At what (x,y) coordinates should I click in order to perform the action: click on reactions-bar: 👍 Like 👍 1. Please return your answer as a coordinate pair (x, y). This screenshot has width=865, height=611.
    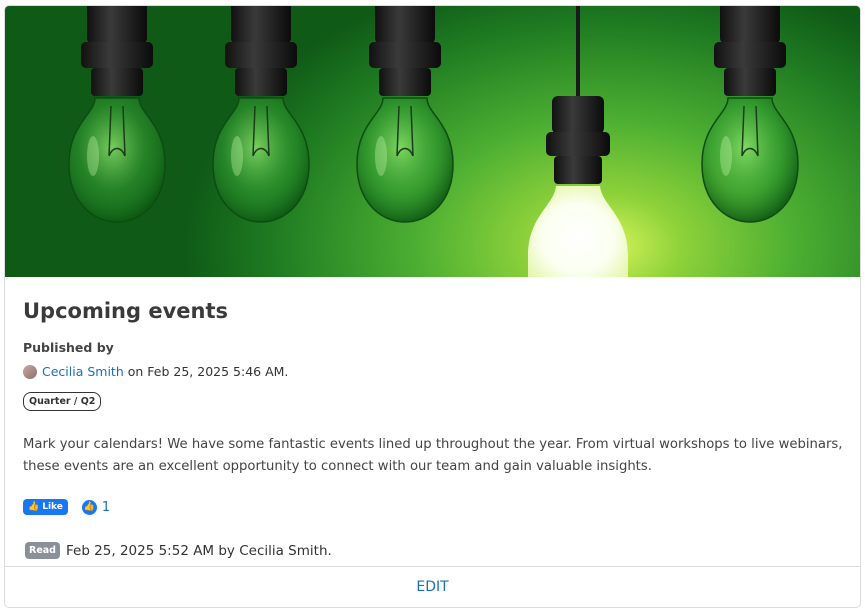
    Looking at the image, I should click on (66, 507).